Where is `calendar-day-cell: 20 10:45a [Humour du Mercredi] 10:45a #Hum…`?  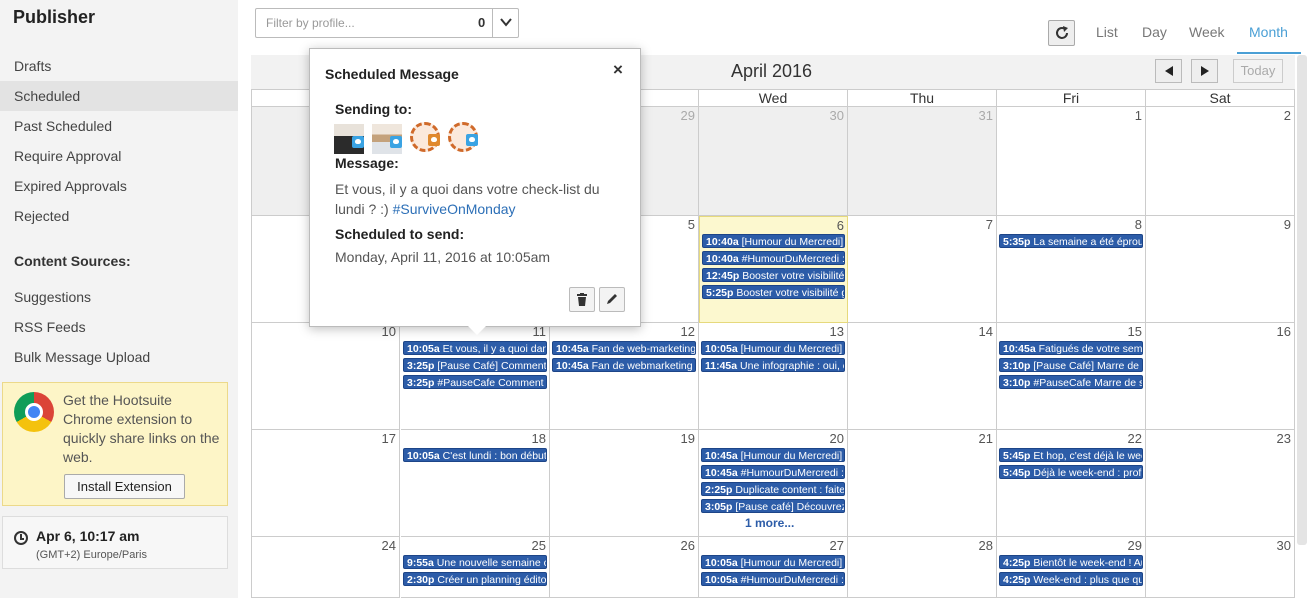 calendar-day-cell: 20 10:45a [Humour du Mercredi] 10:45a #Hum… is located at coordinates (773, 483).